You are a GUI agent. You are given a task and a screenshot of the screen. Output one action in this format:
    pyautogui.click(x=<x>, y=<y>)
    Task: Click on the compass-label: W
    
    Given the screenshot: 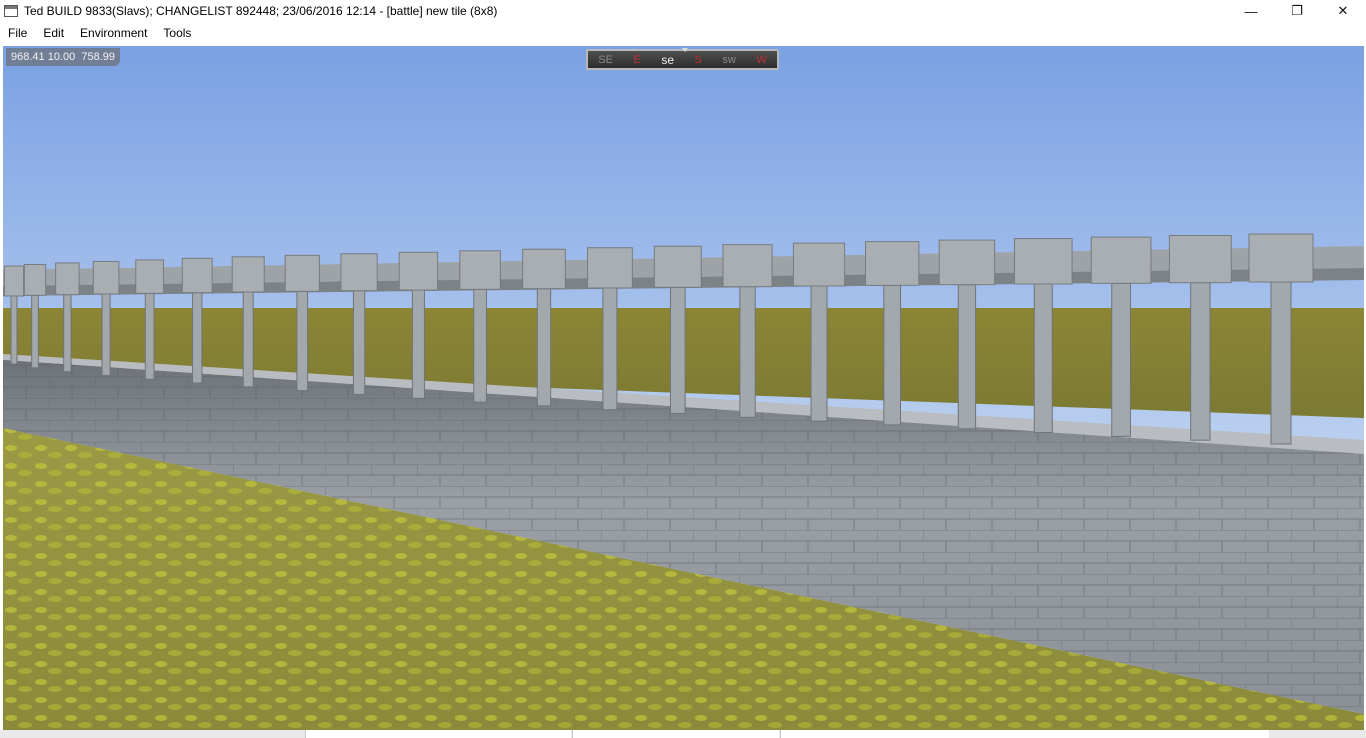 What is the action you would take?
    pyautogui.click(x=761, y=59)
    